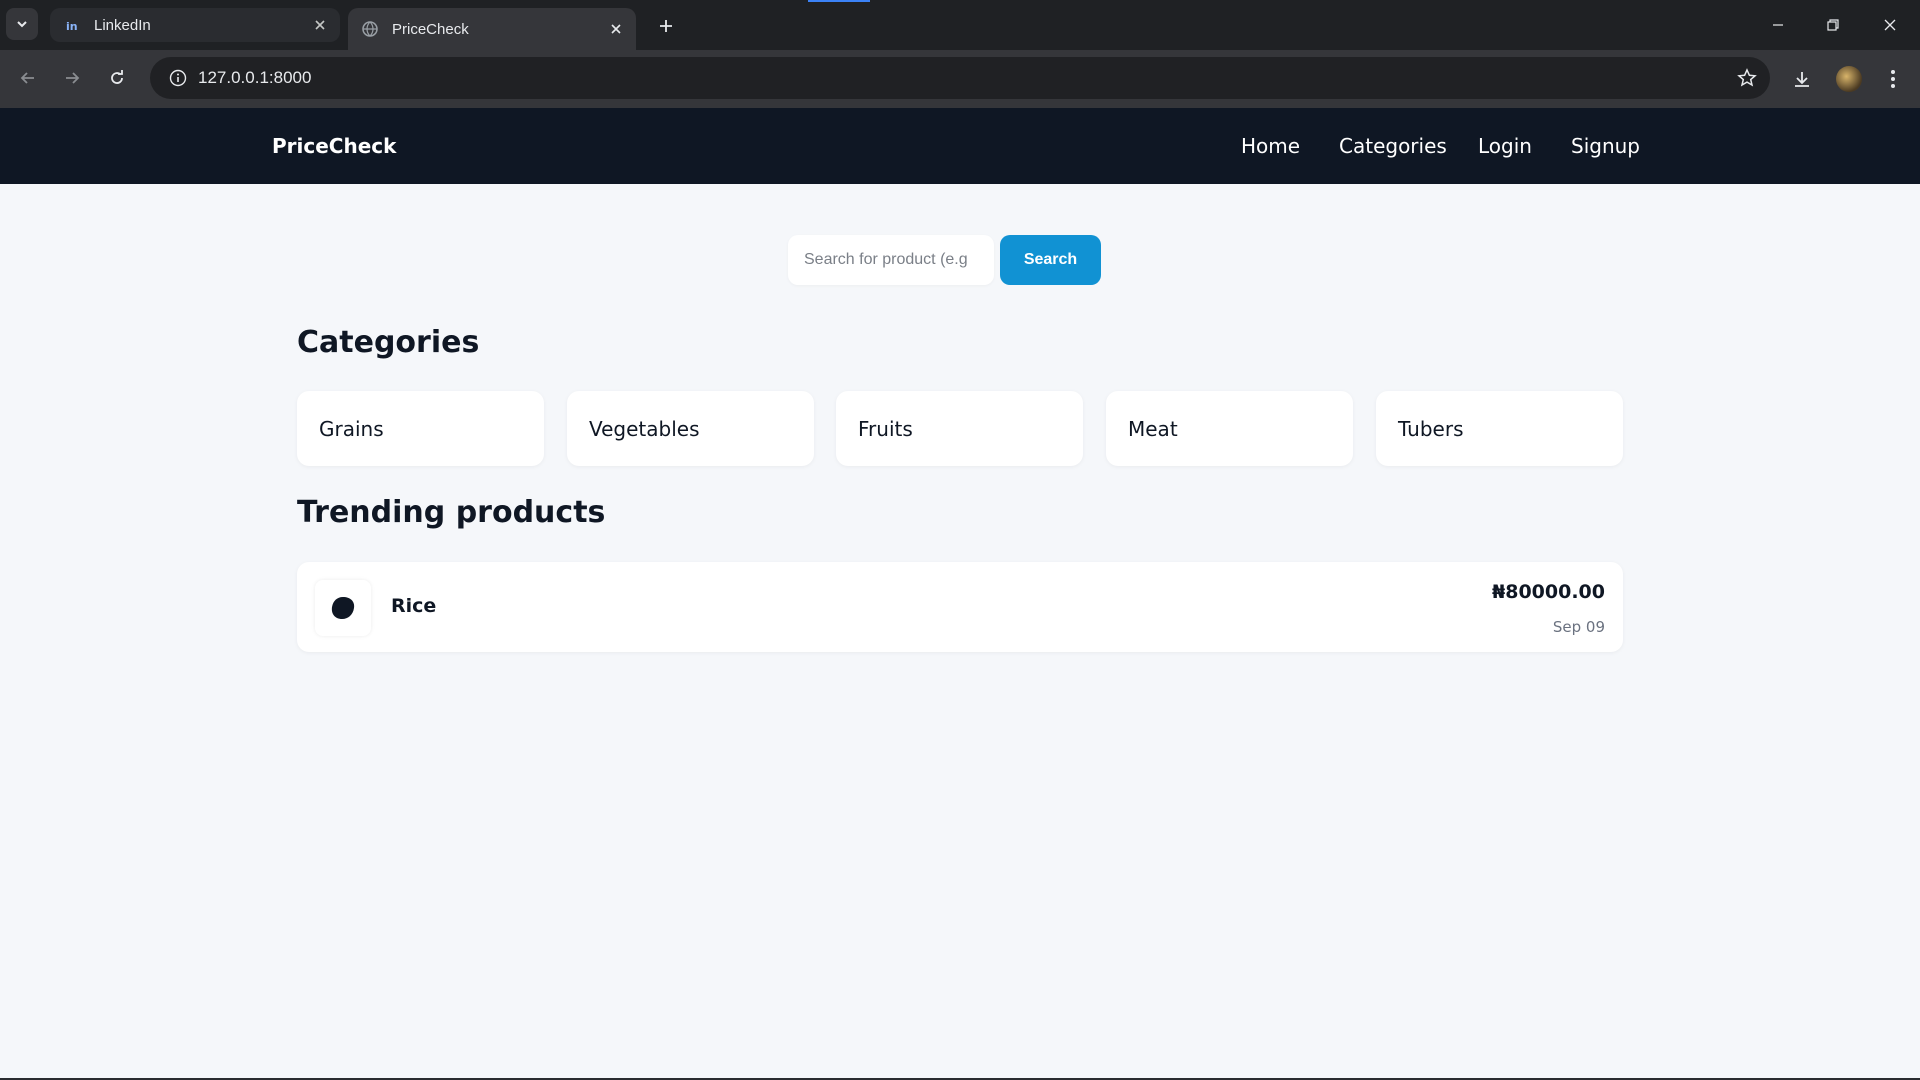 The image size is (1920, 1080). Describe the element at coordinates (960, 25) in the screenshot. I see `browser-tab-bar: in LinkedIn PriceCheck` at that location.